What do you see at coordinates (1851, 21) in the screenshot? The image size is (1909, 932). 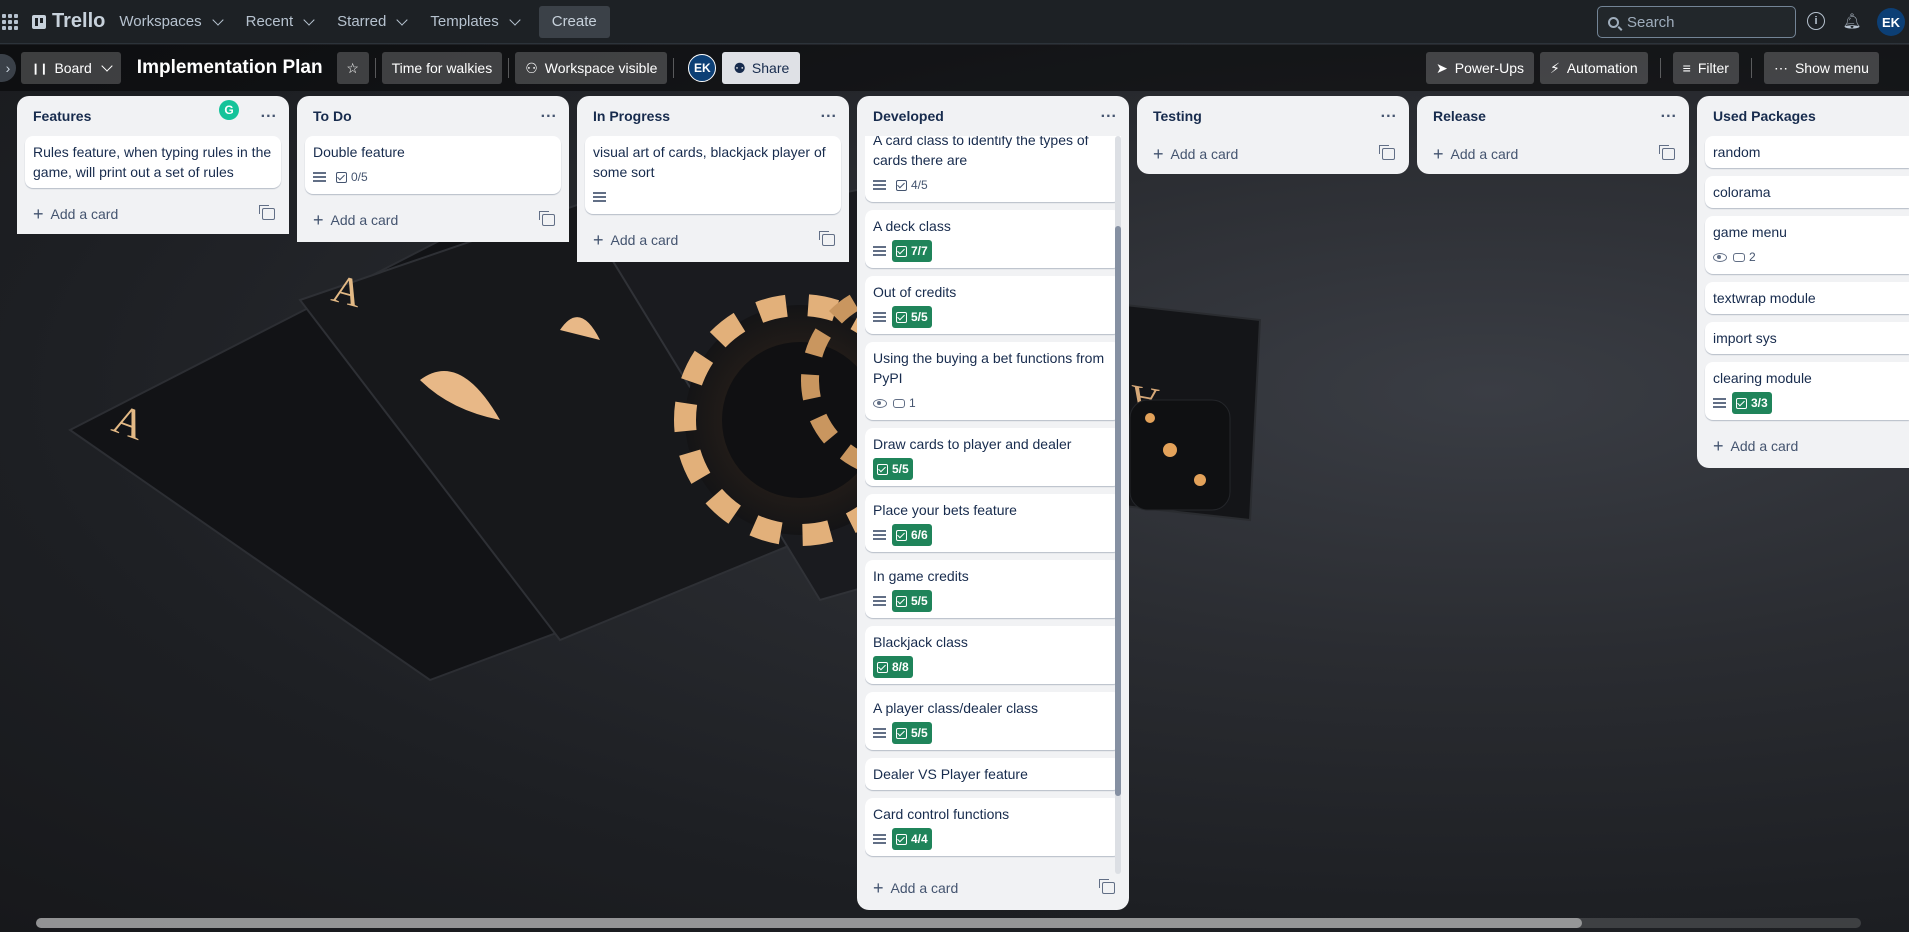 I see `bell-icon: 🔔︎` at bounding box center [1851, 21].